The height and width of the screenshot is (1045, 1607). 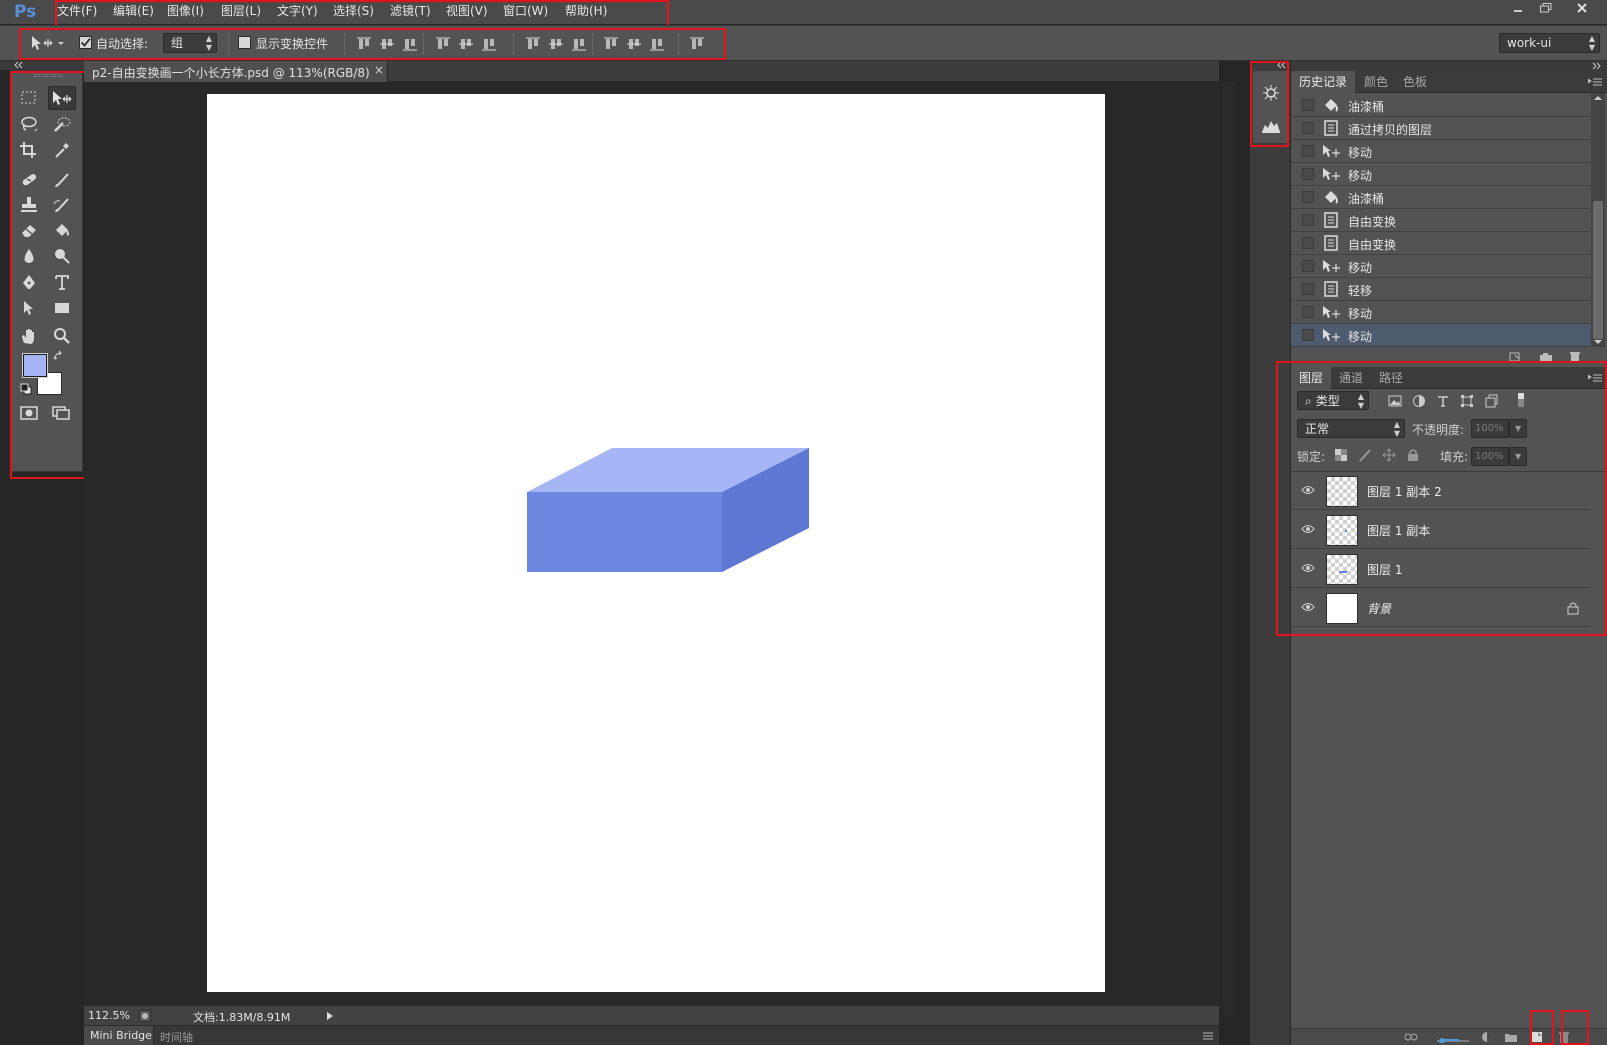 I want to click on histogram-panel-button, so click(x=1271, y=125).